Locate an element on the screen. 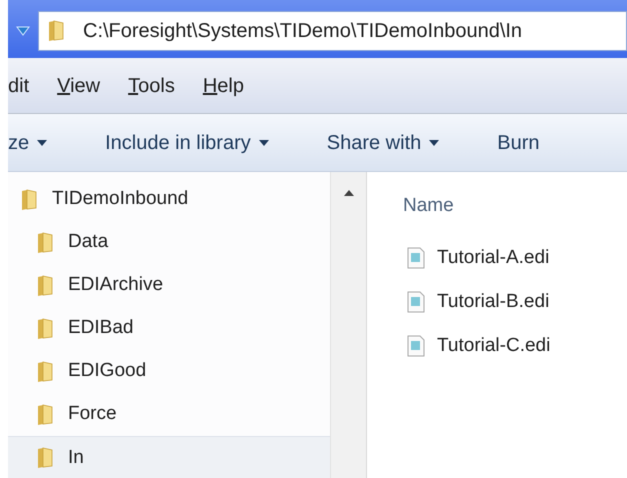 The image size is (627, 478). file-item: Tutorial-B.edi is located at coordinates (517, 302).